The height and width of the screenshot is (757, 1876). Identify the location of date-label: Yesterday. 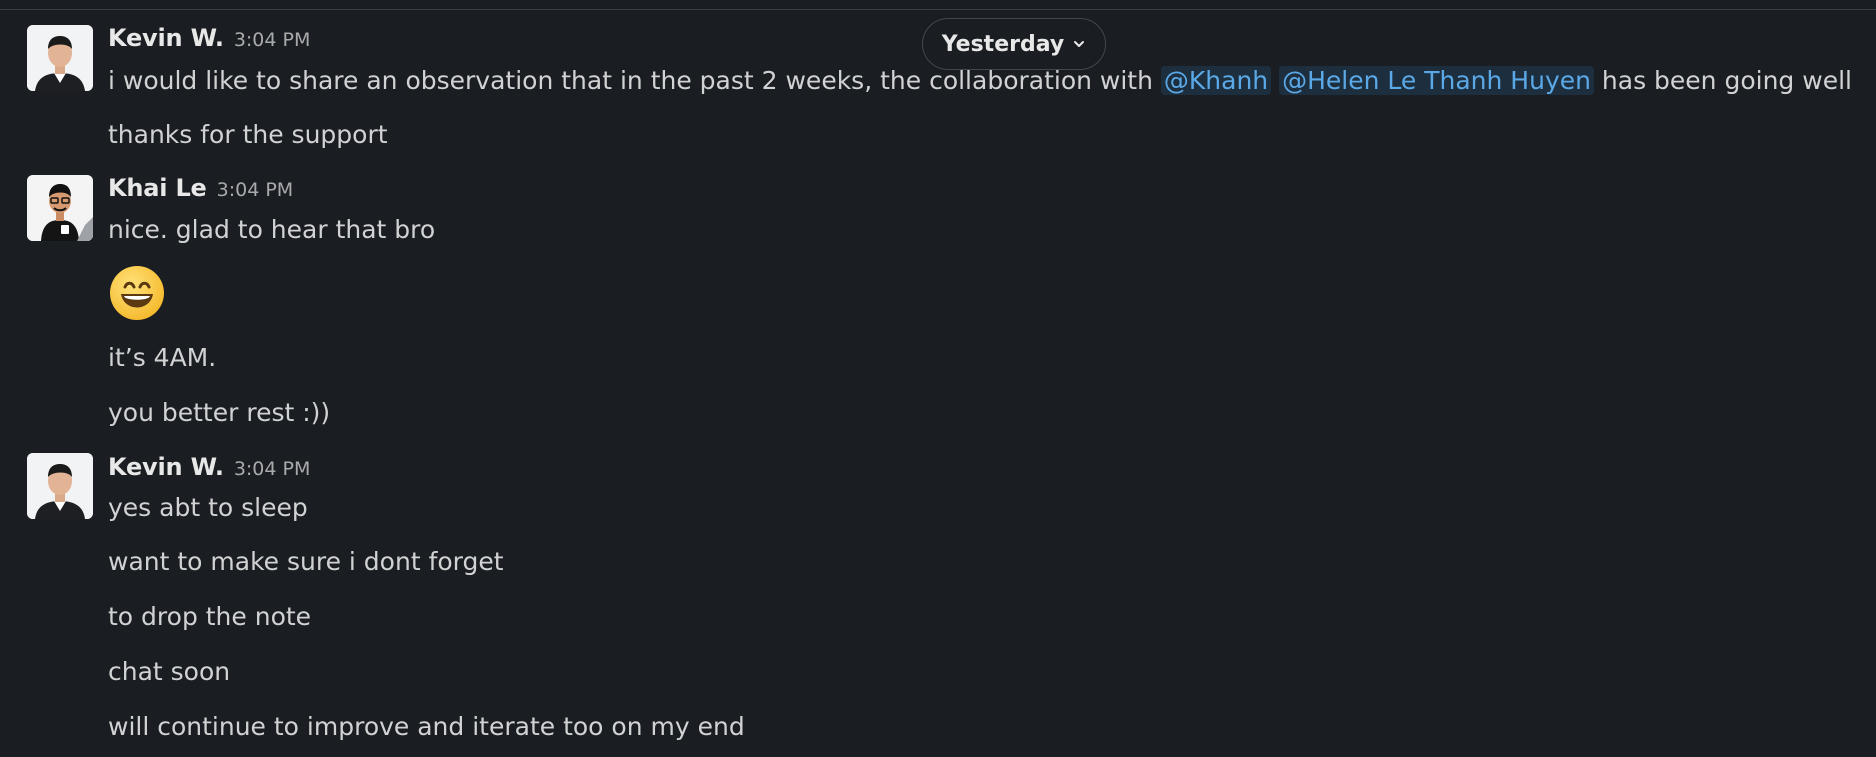
(1003, 44).